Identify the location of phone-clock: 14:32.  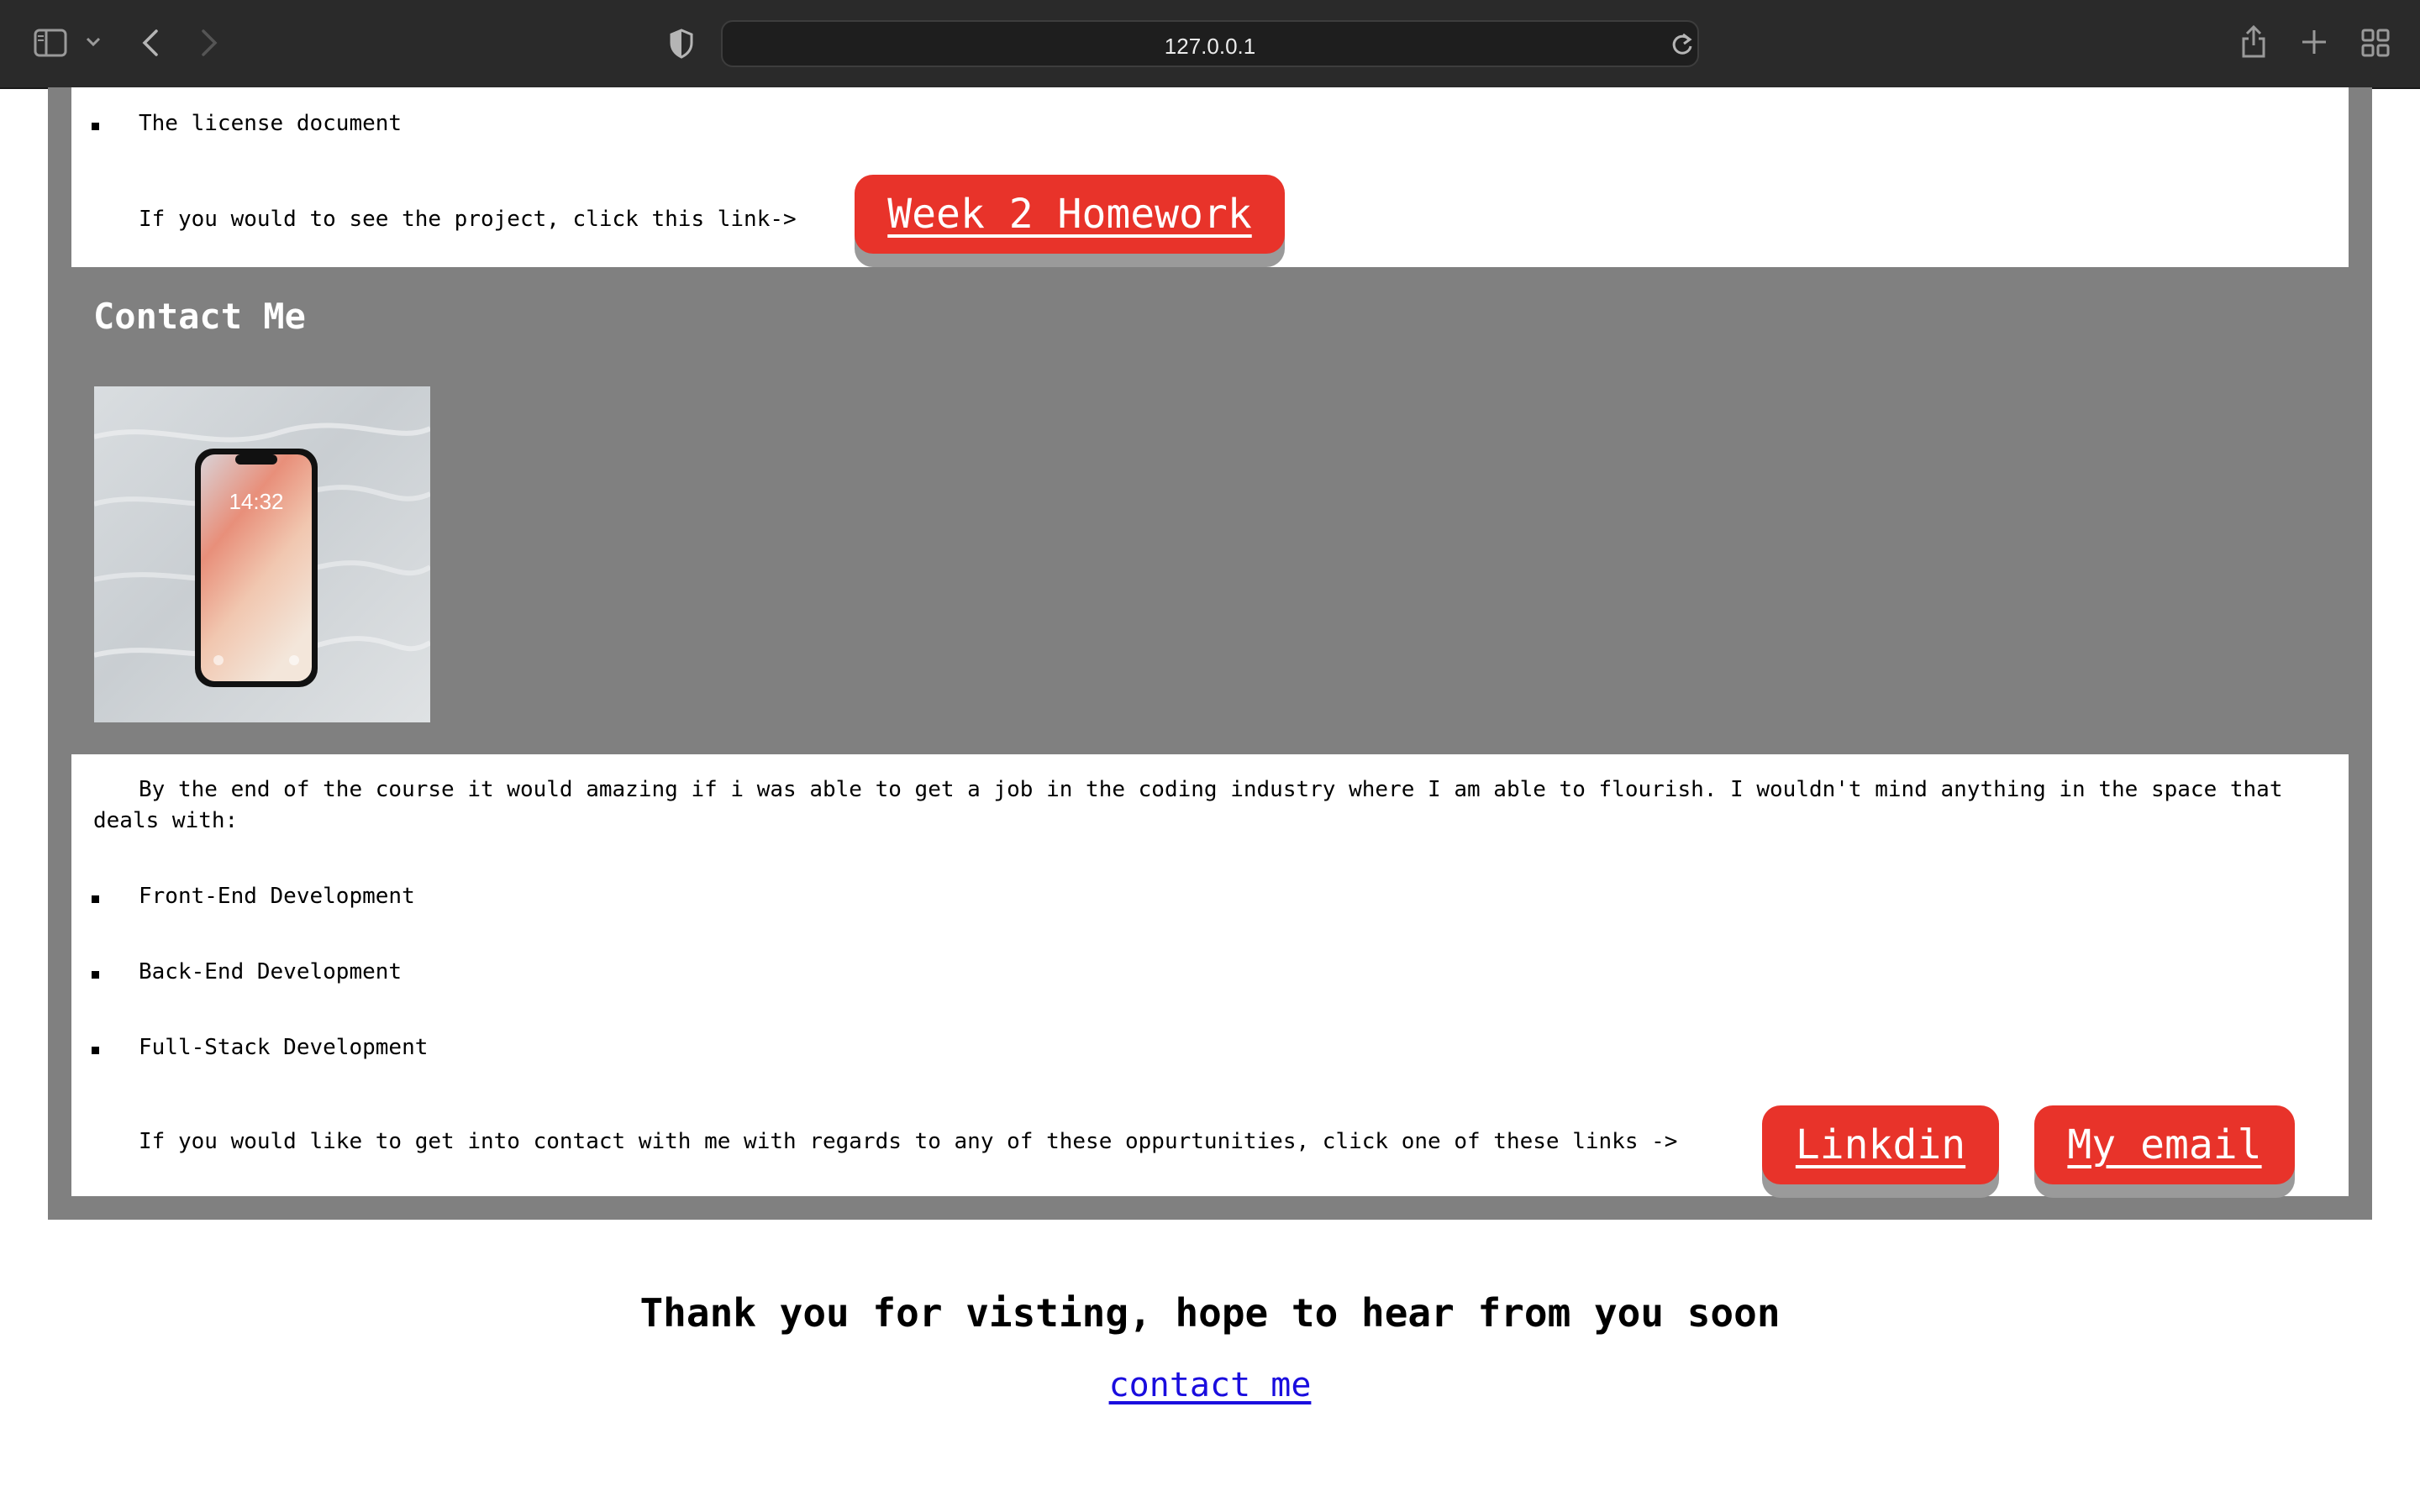
(256, 501).